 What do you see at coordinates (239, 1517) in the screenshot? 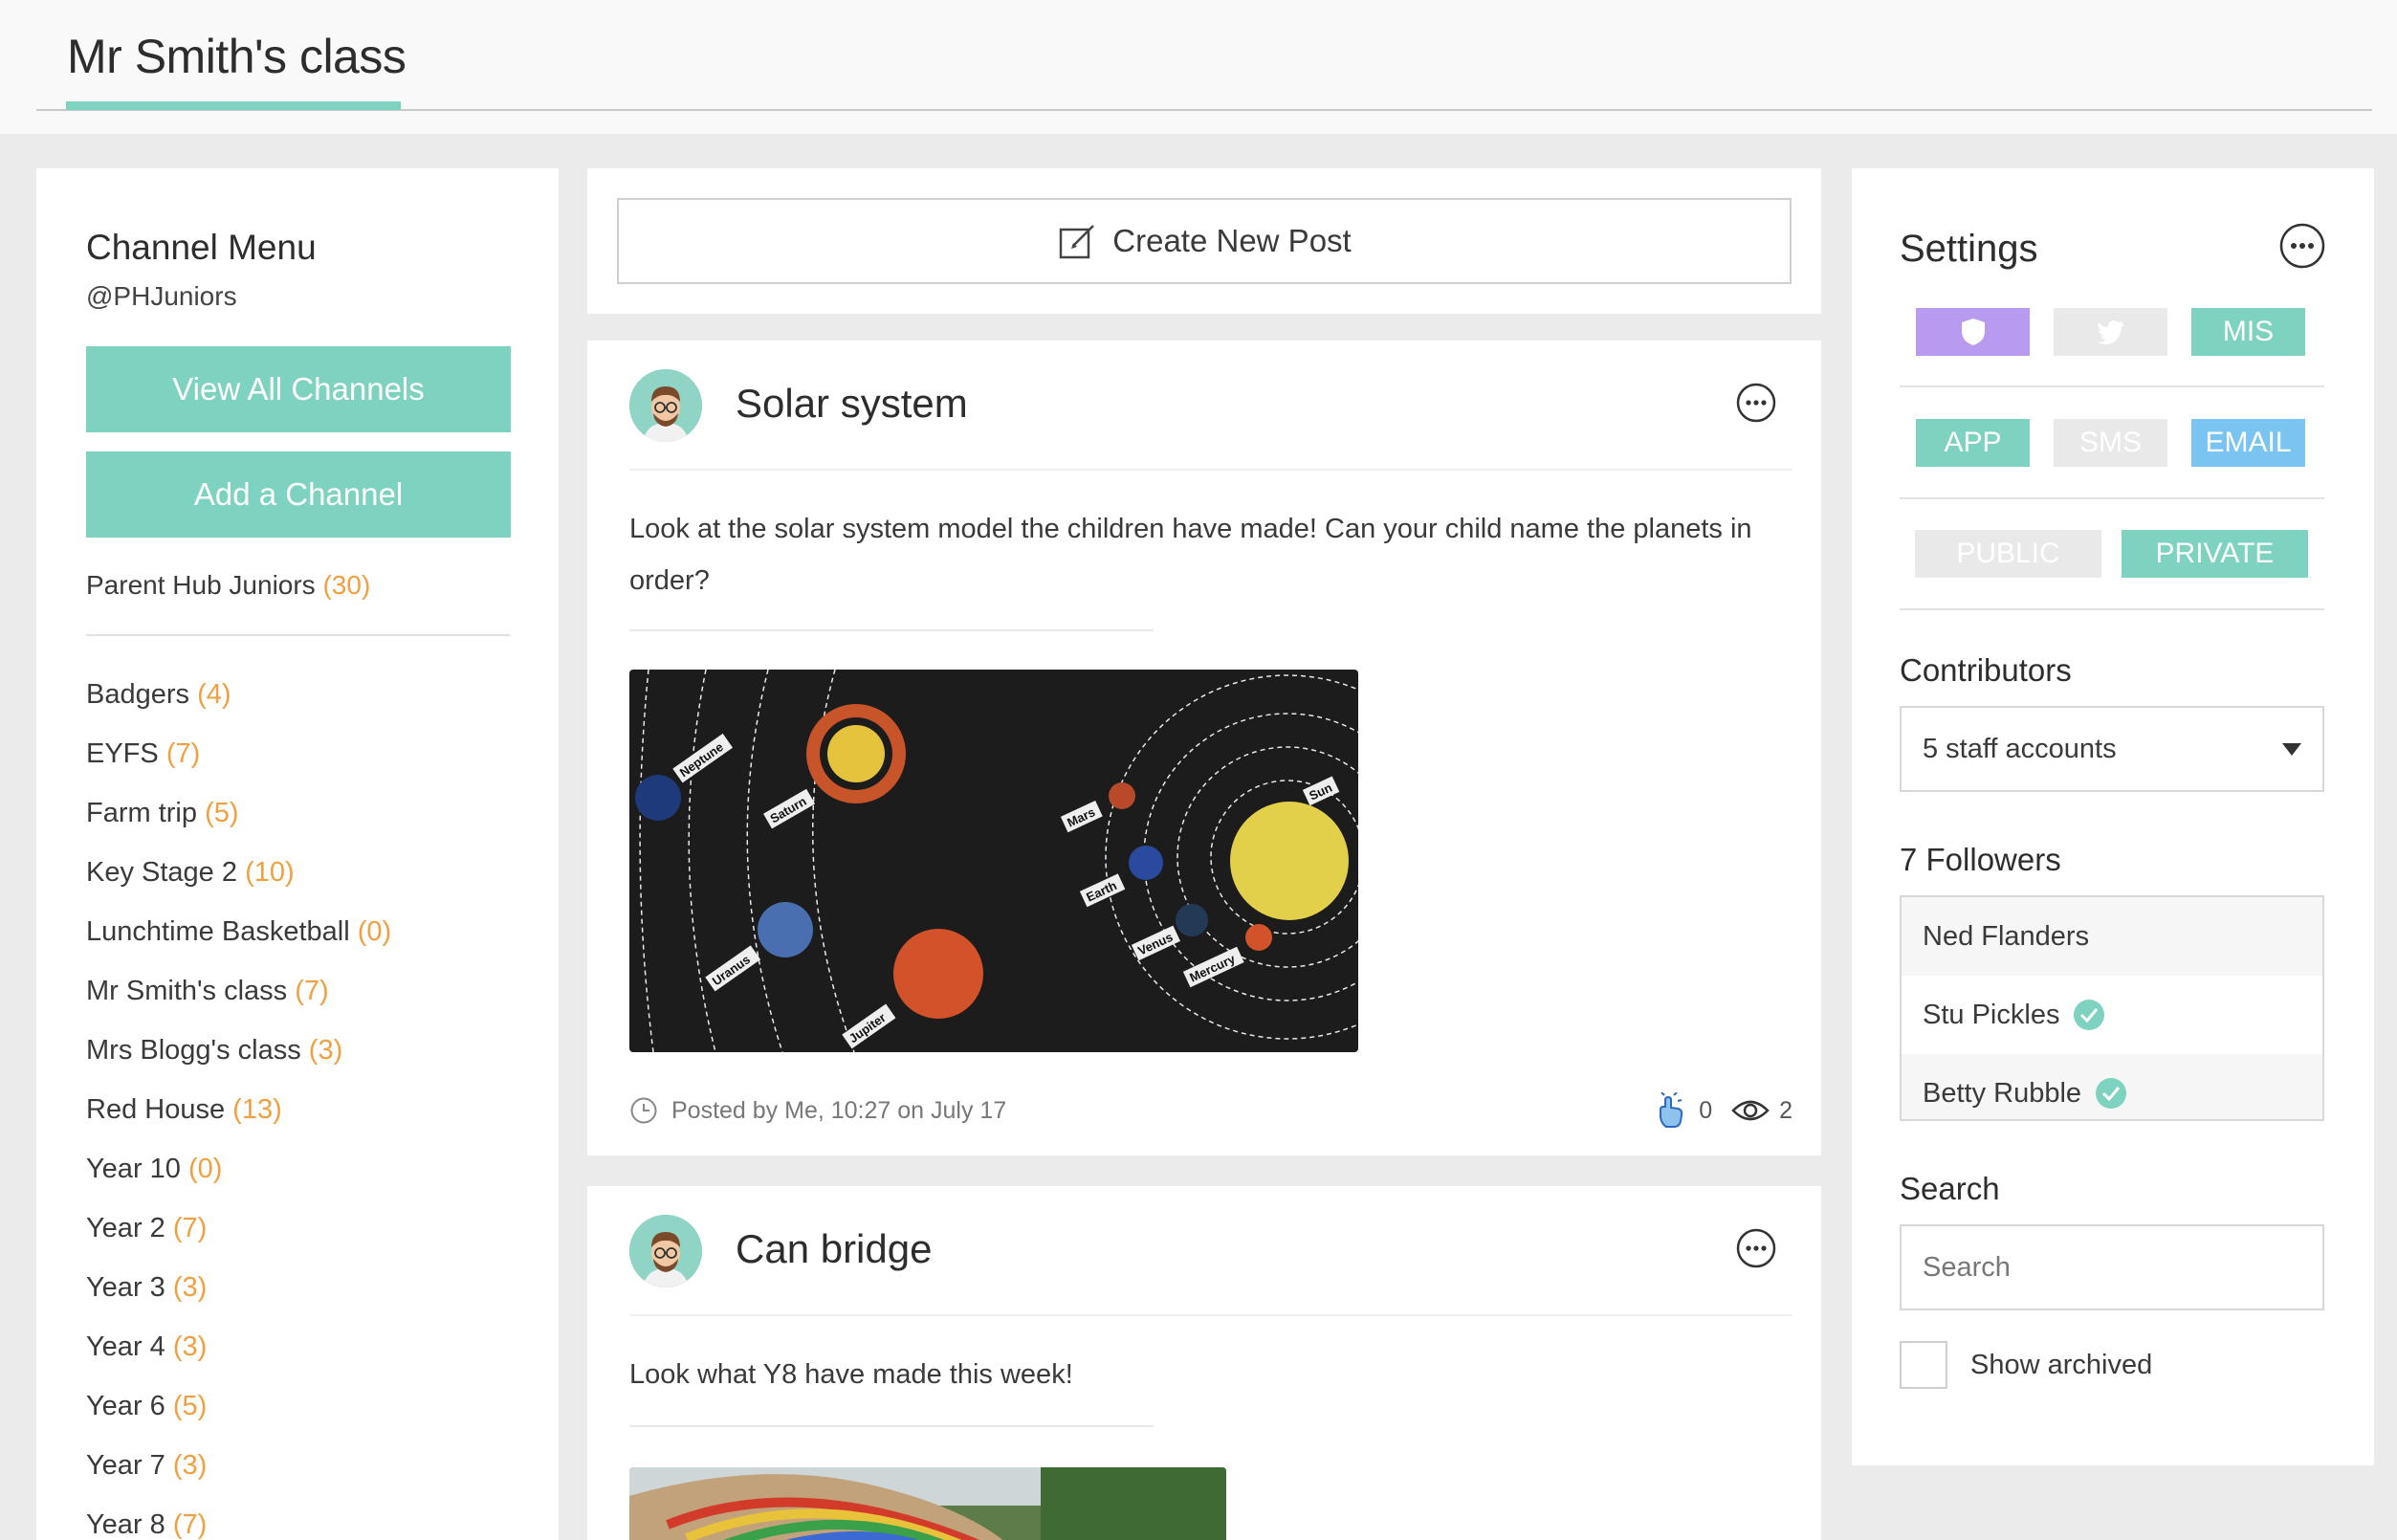
I see `channel-item: Year 8 (7)` at bounding box center [239, 1517].